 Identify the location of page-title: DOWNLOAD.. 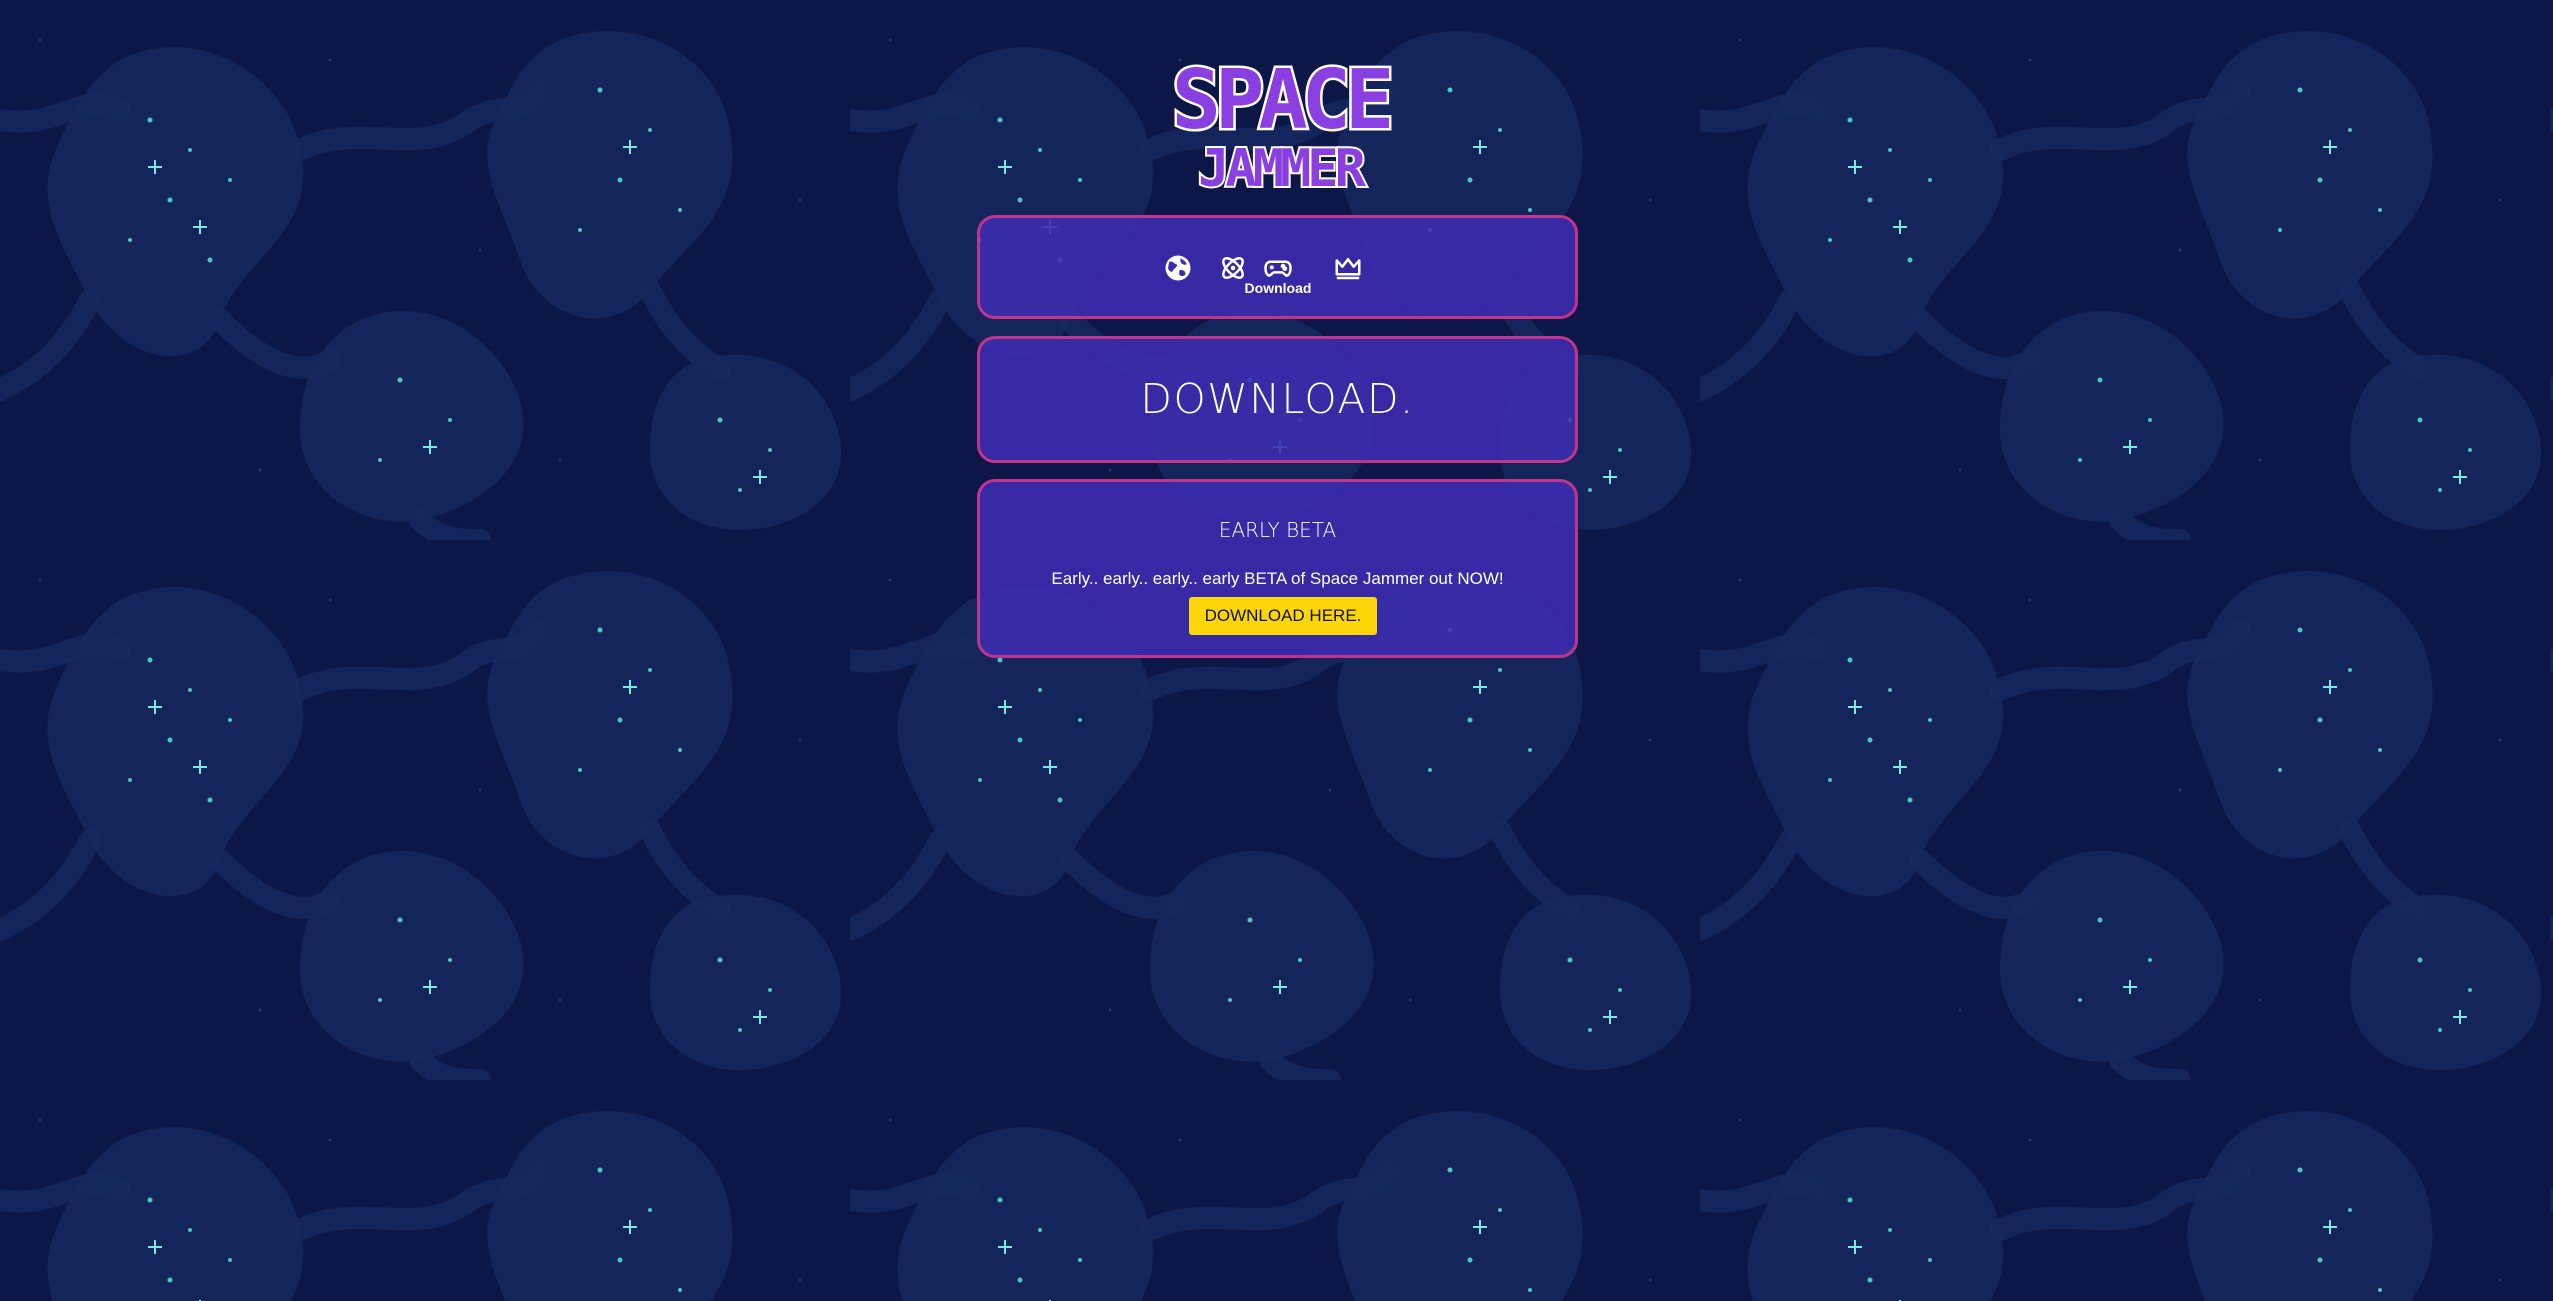
(1277, 399).